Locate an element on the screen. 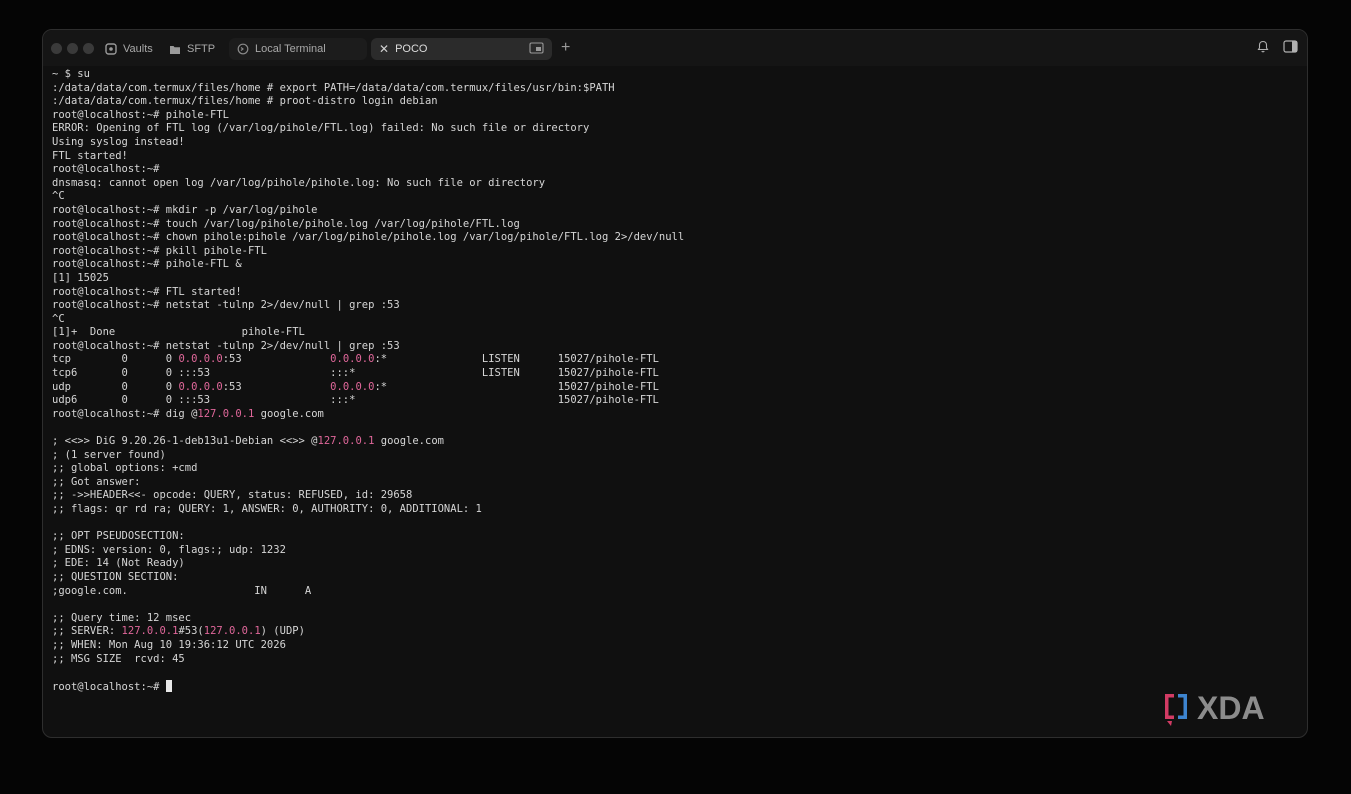 This screenshot has width=1351, height=794. minimize-window-button is located at coordinates (72, 48).